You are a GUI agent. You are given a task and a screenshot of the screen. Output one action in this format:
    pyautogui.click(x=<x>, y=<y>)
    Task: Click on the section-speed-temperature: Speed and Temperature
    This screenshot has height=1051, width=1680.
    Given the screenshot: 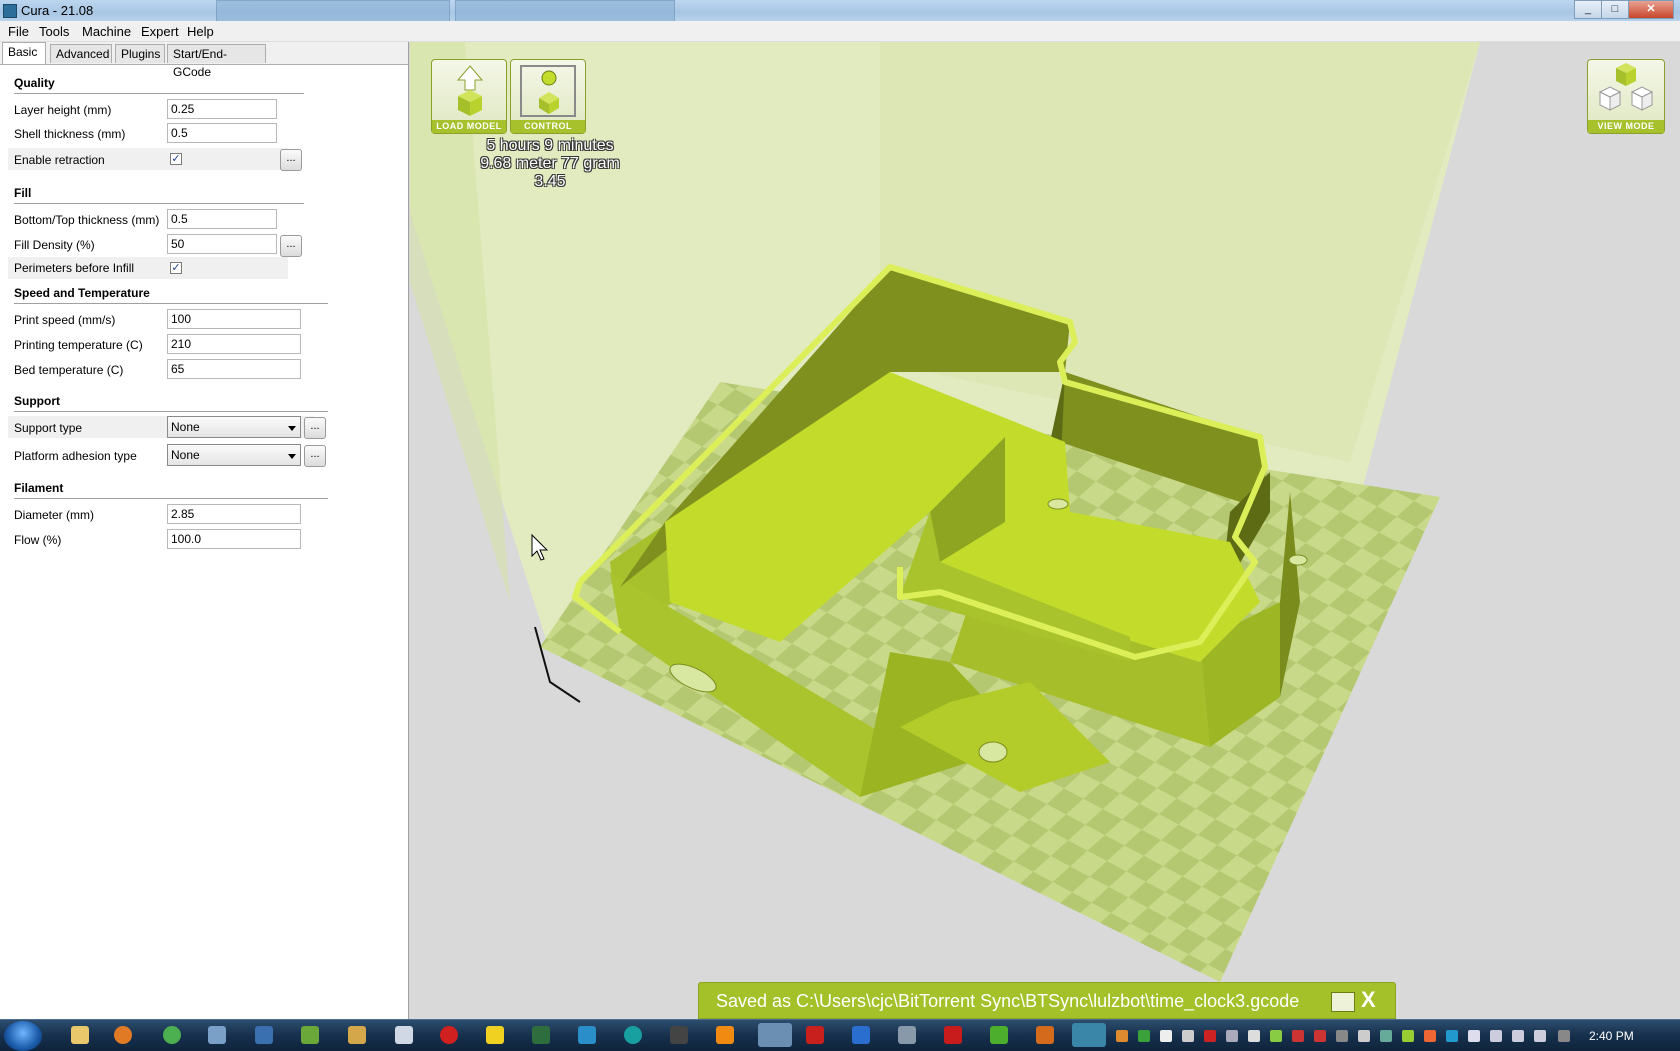 What is the action you would take?
    pyautogui.click(x=82, y=293)
    